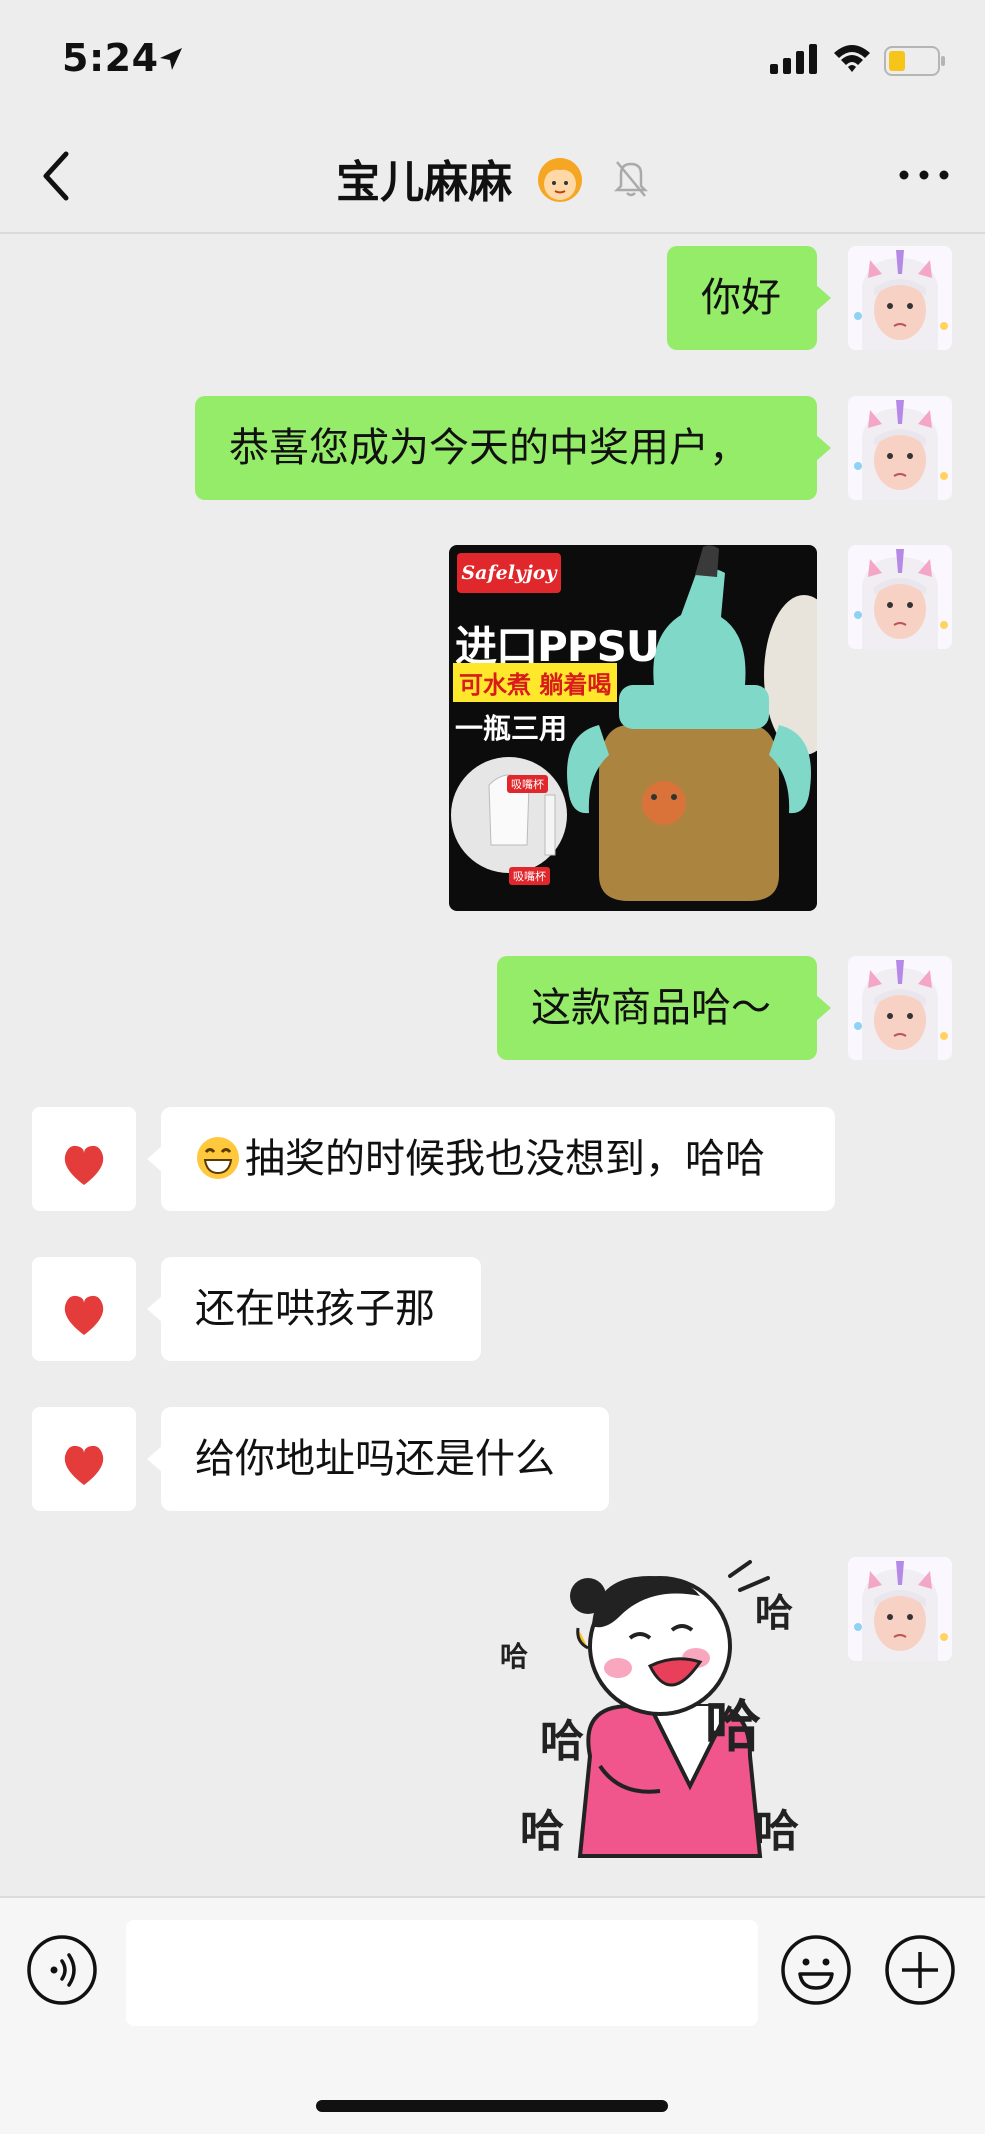 The image size is (985, 2134). I want to click on message-text: 还在哄孩子那, so click(315, 1309).